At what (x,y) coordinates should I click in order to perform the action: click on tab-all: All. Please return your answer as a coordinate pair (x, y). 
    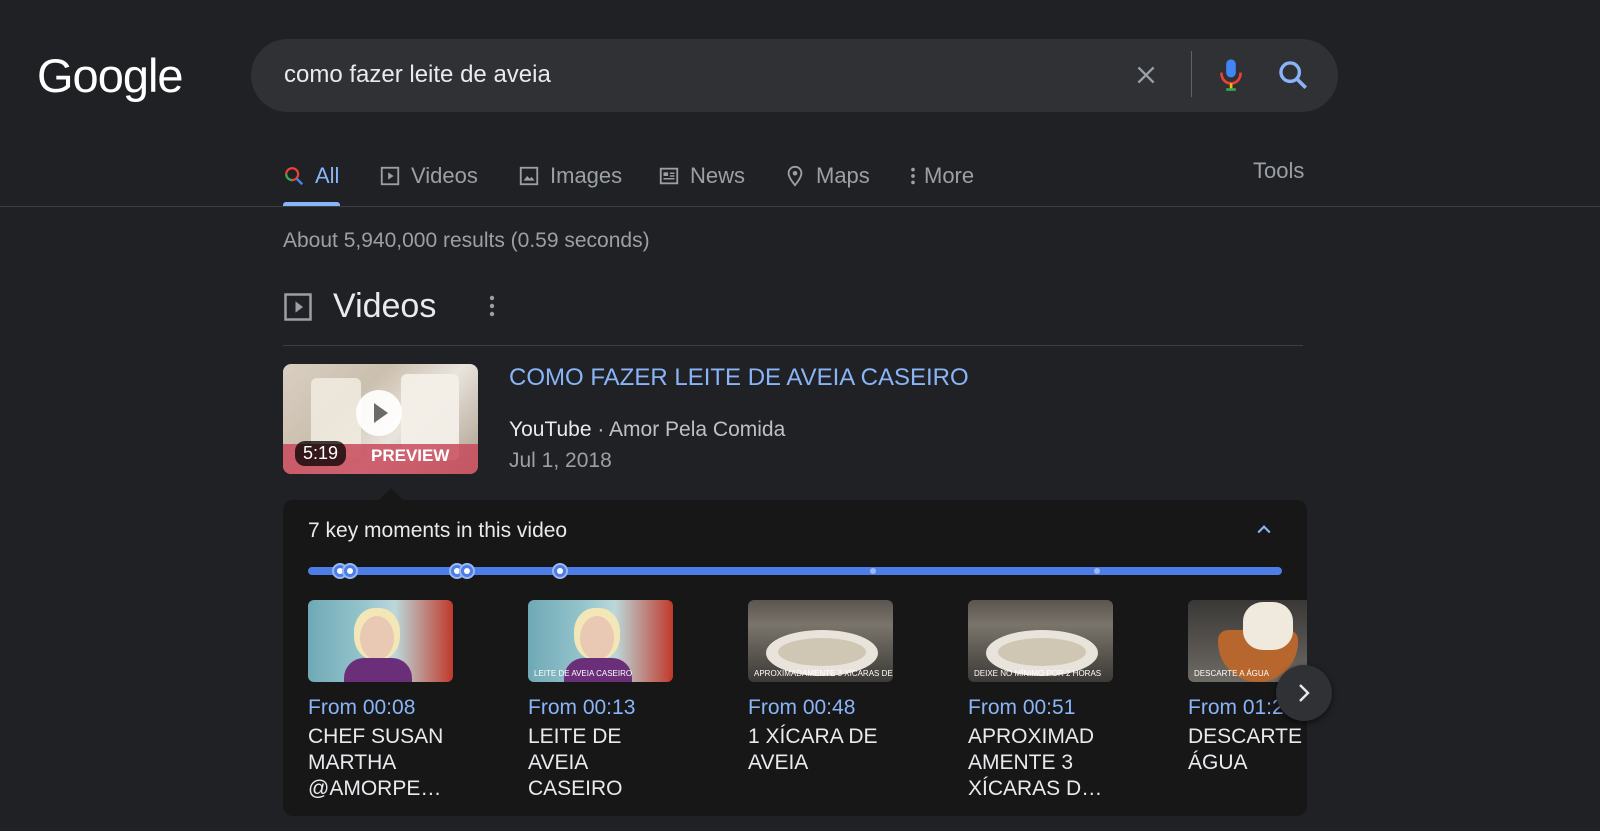
    Looking at the image, I should click on (311, 176).